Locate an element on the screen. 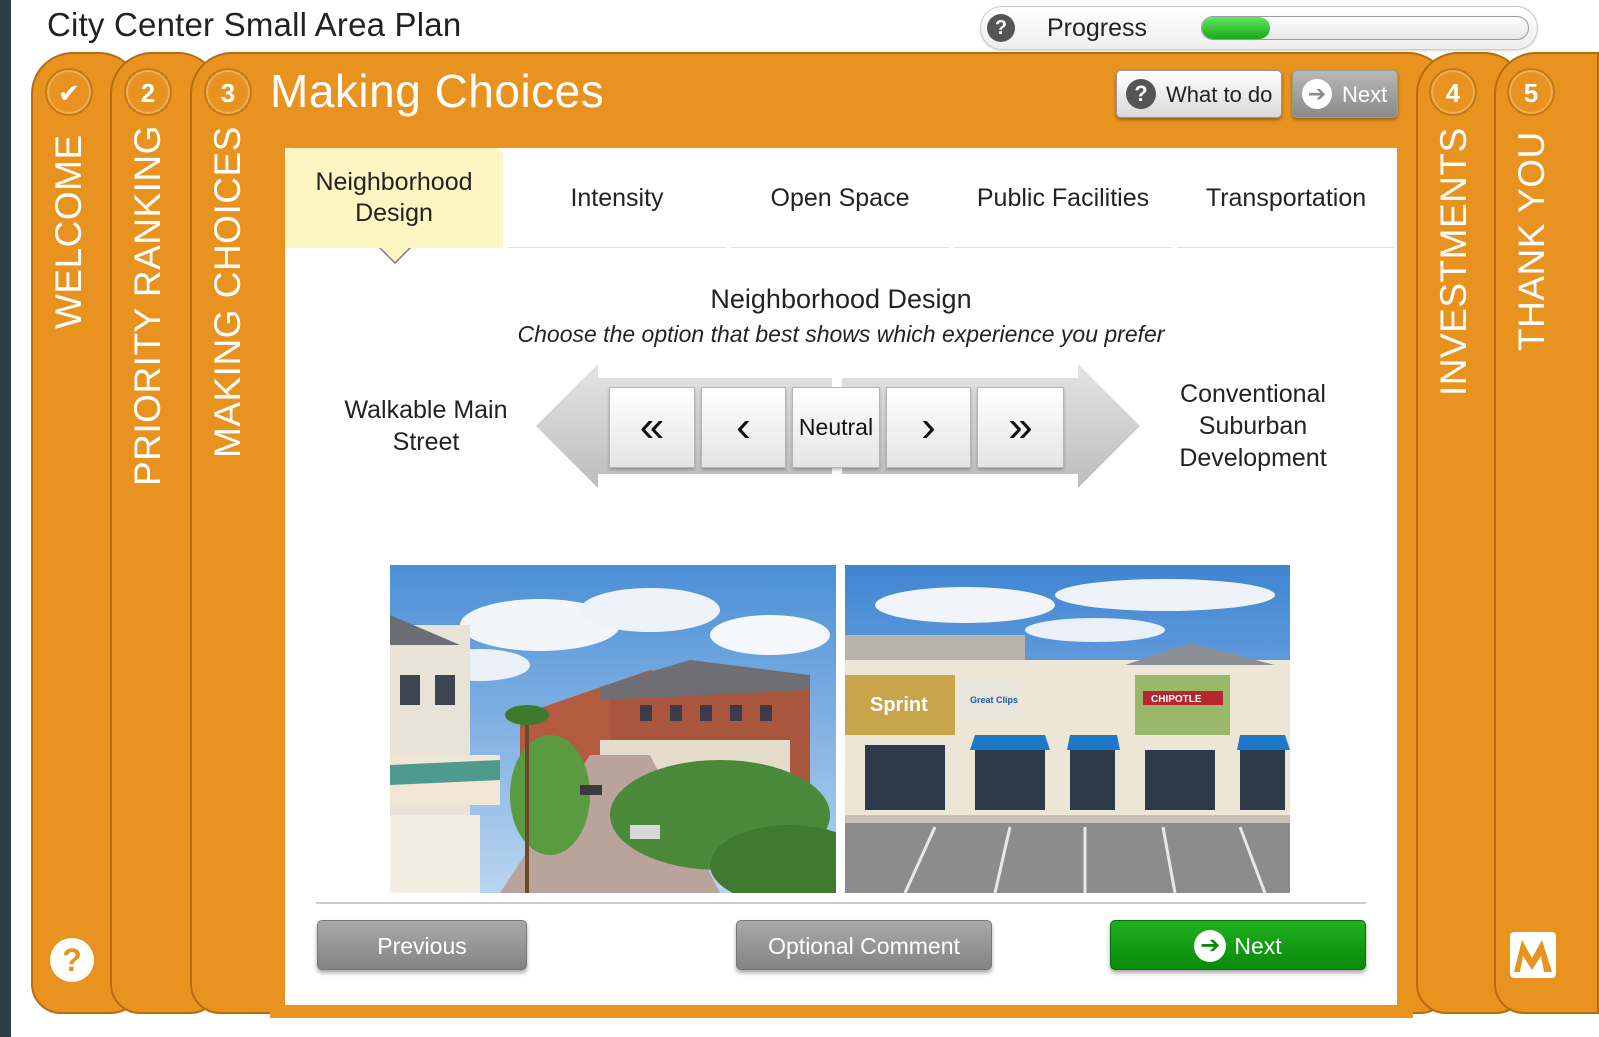  progress-label: Progress is located at coordinates (1097, 28).